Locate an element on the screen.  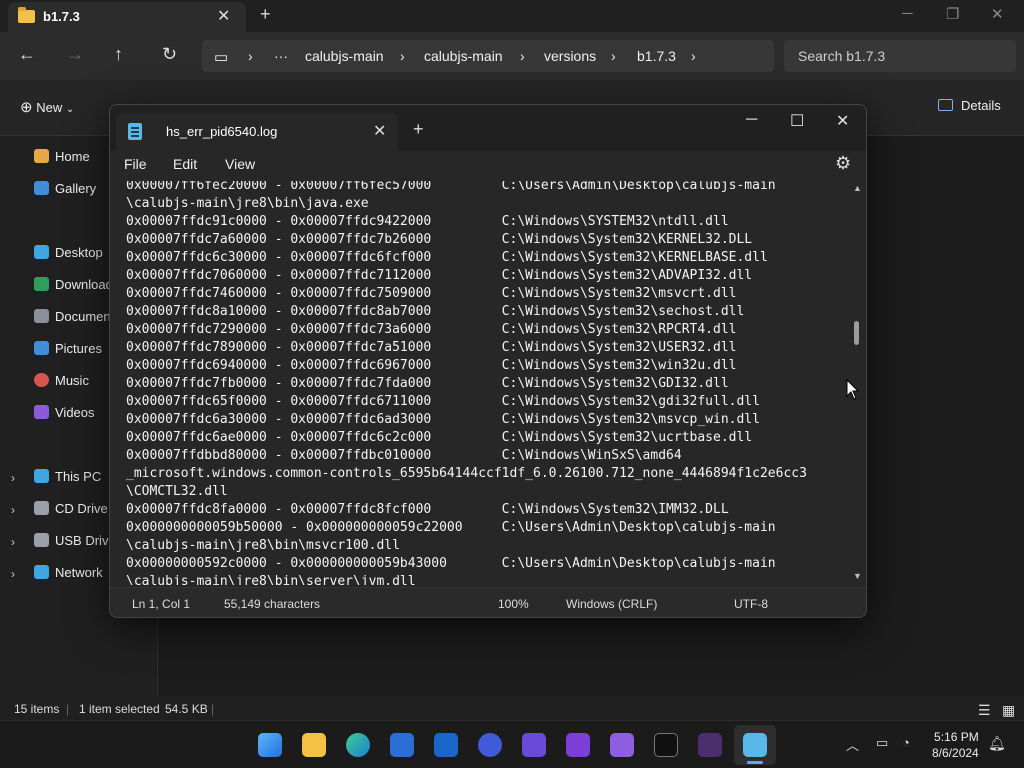
menu-edit: Edit is located at coordinates (185, 164).